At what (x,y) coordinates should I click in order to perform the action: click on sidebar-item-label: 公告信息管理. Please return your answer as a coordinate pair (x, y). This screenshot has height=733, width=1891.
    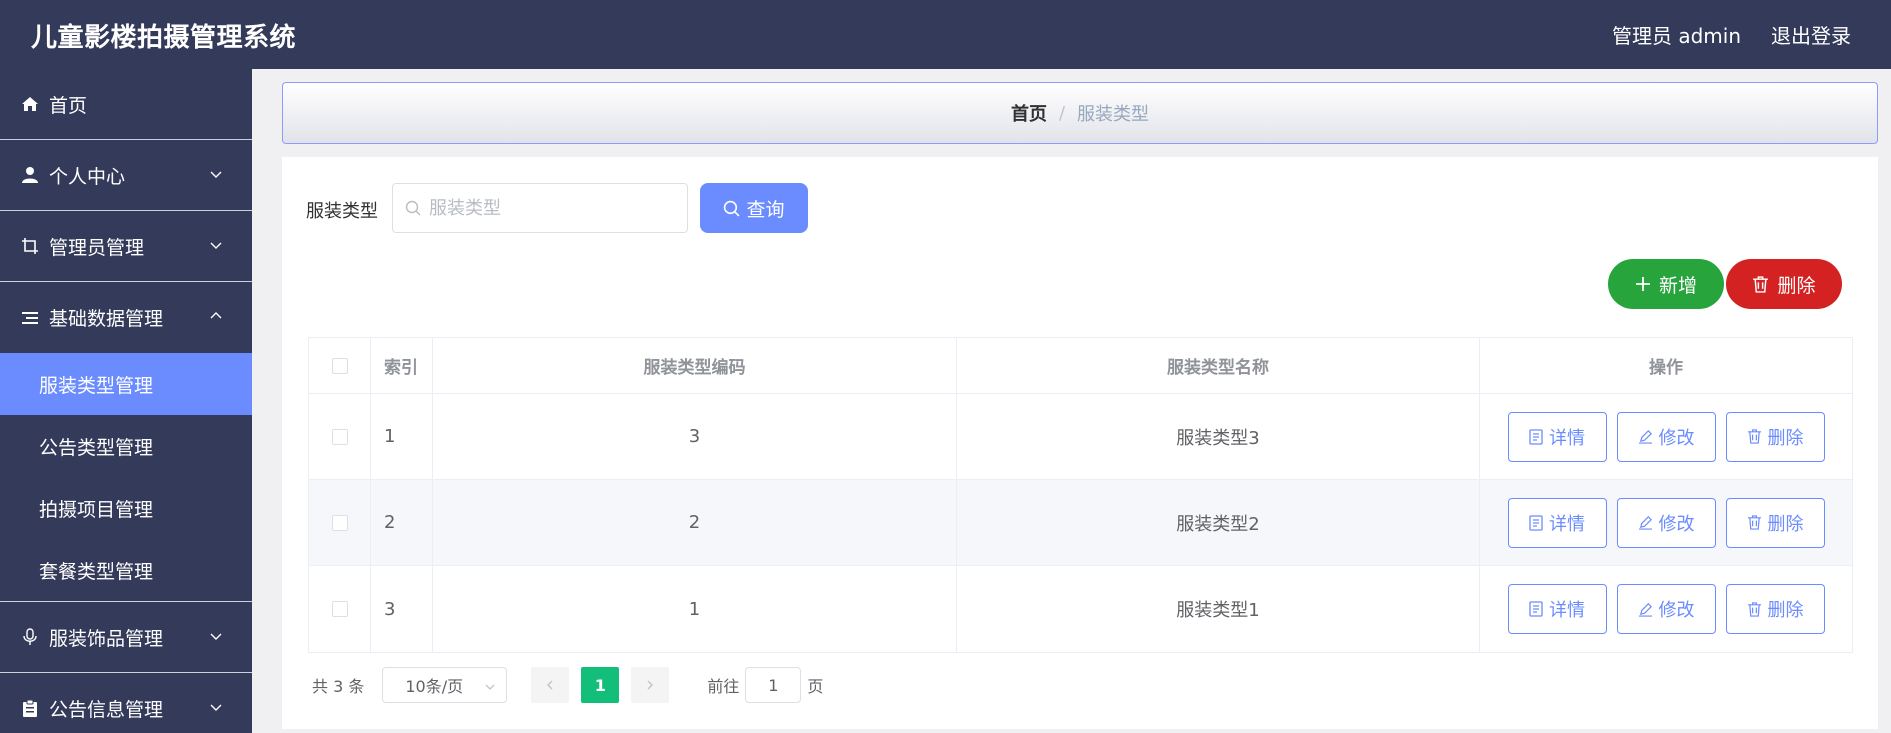
    Looking at the image, I should click on (106, 709).